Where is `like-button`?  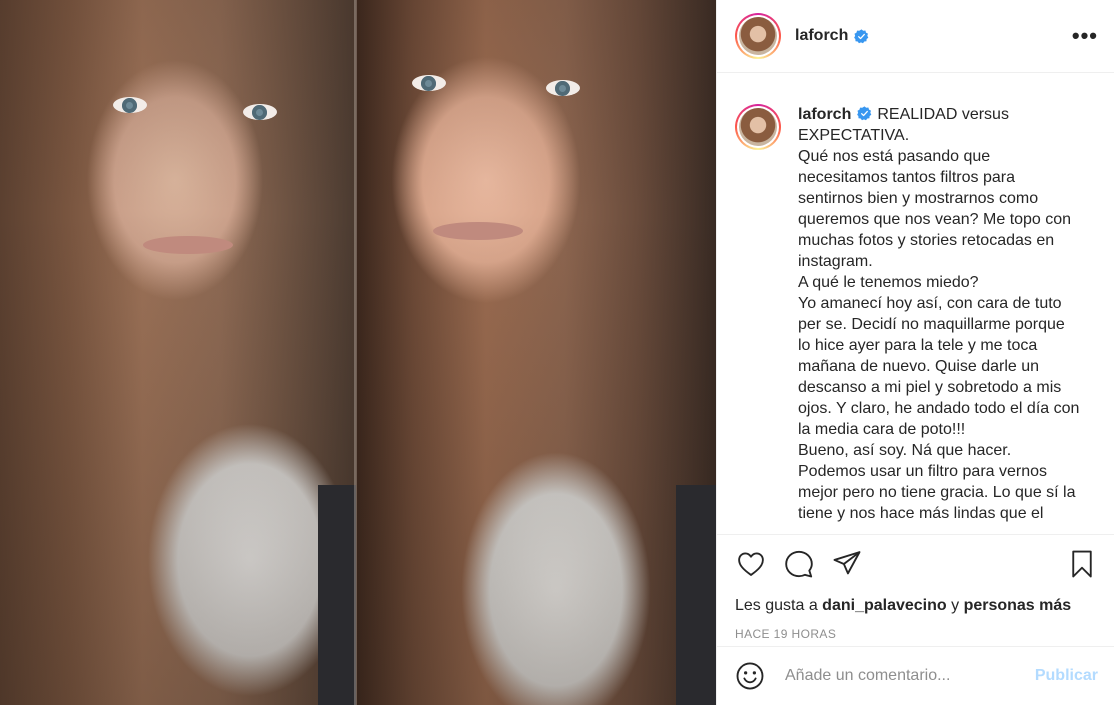
like-button is located at coordinates (751, 564).